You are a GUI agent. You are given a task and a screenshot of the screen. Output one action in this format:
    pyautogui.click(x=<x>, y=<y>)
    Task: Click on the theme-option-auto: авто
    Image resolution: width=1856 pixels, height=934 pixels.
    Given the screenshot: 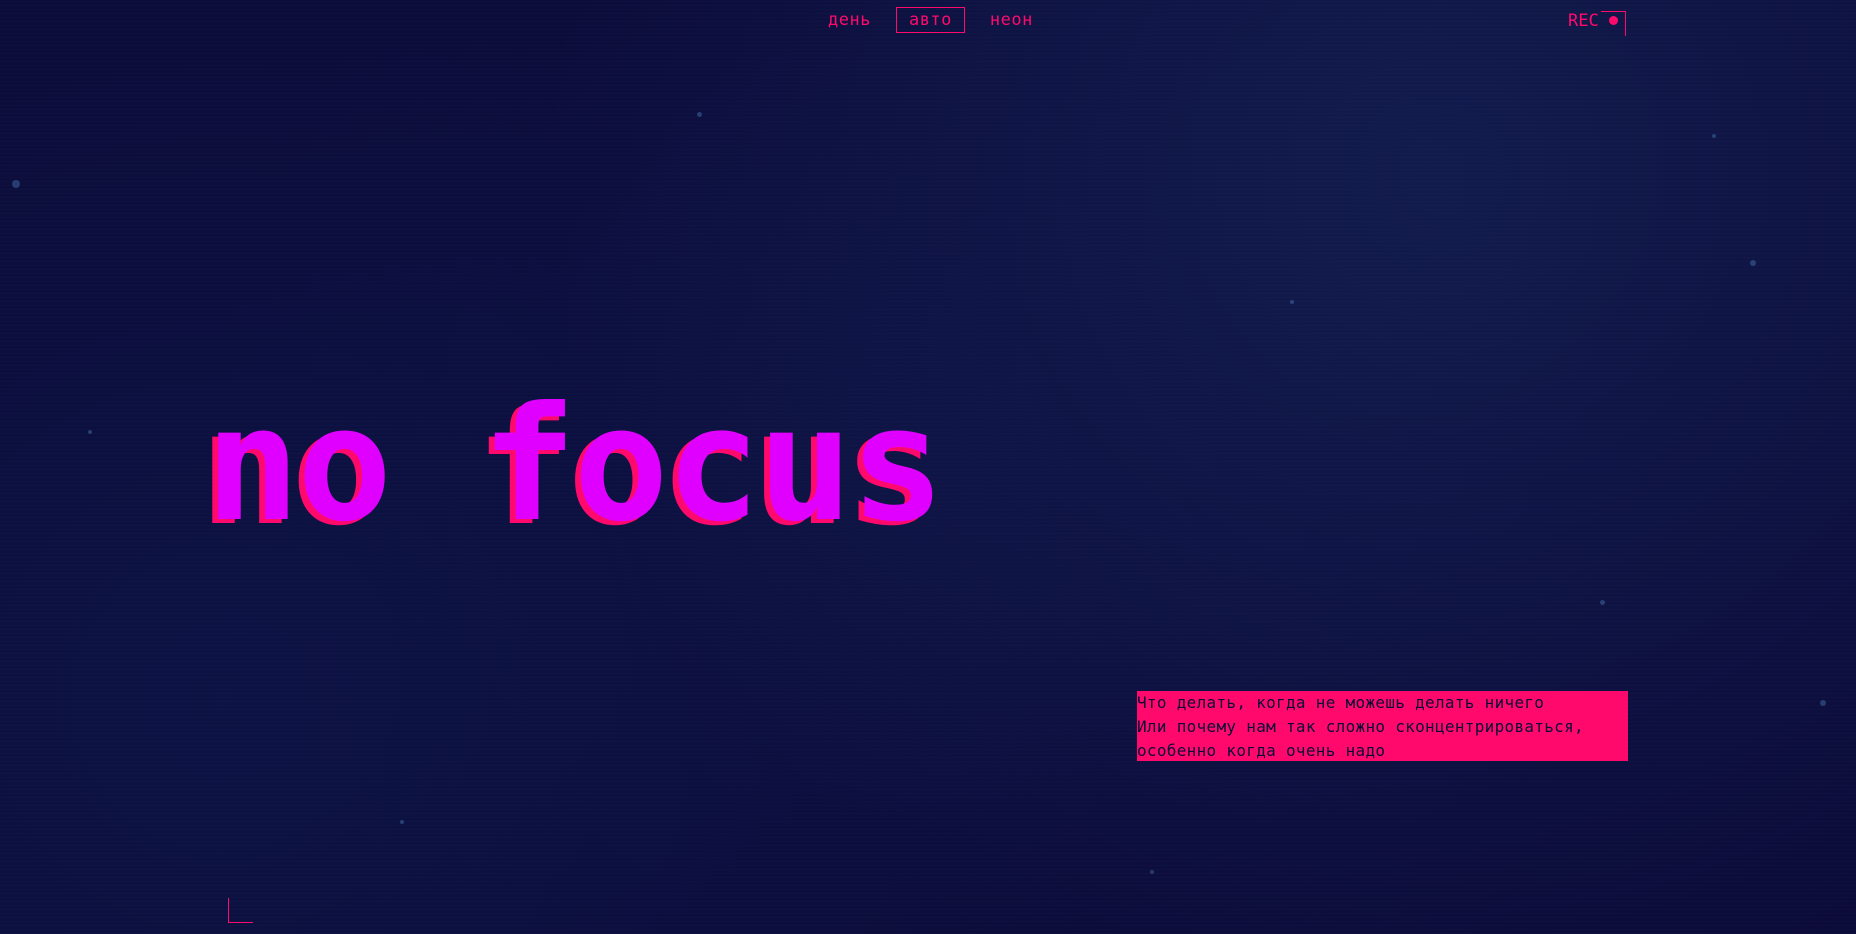 What is the action you would take?
    pyautogui.click(x=930, y=20)
    